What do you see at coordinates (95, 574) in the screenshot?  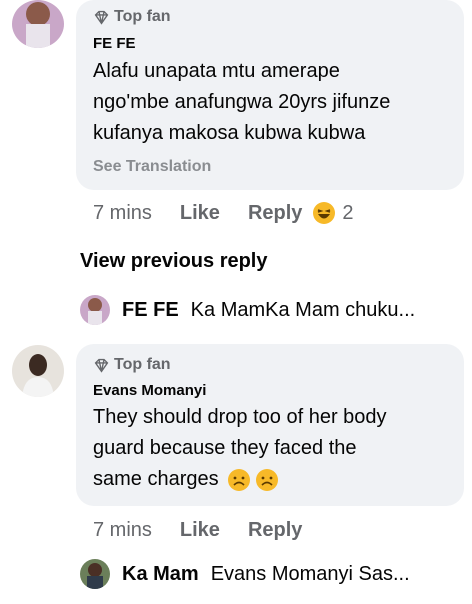 I see `avatar-ka-mam-small` at bounding box center [95, 574].